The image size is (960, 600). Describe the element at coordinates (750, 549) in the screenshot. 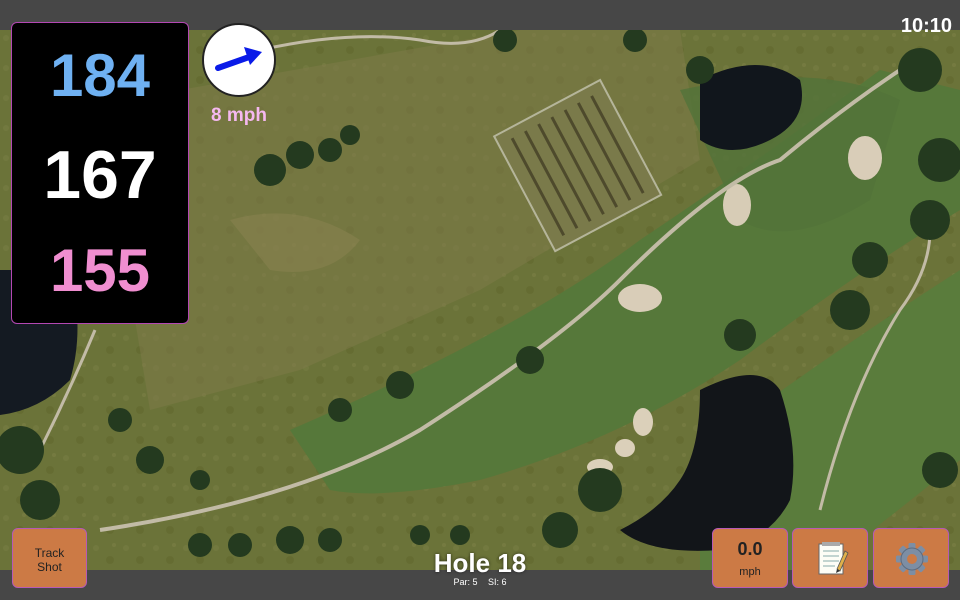

I see `speed-value: 0.0` at that location.